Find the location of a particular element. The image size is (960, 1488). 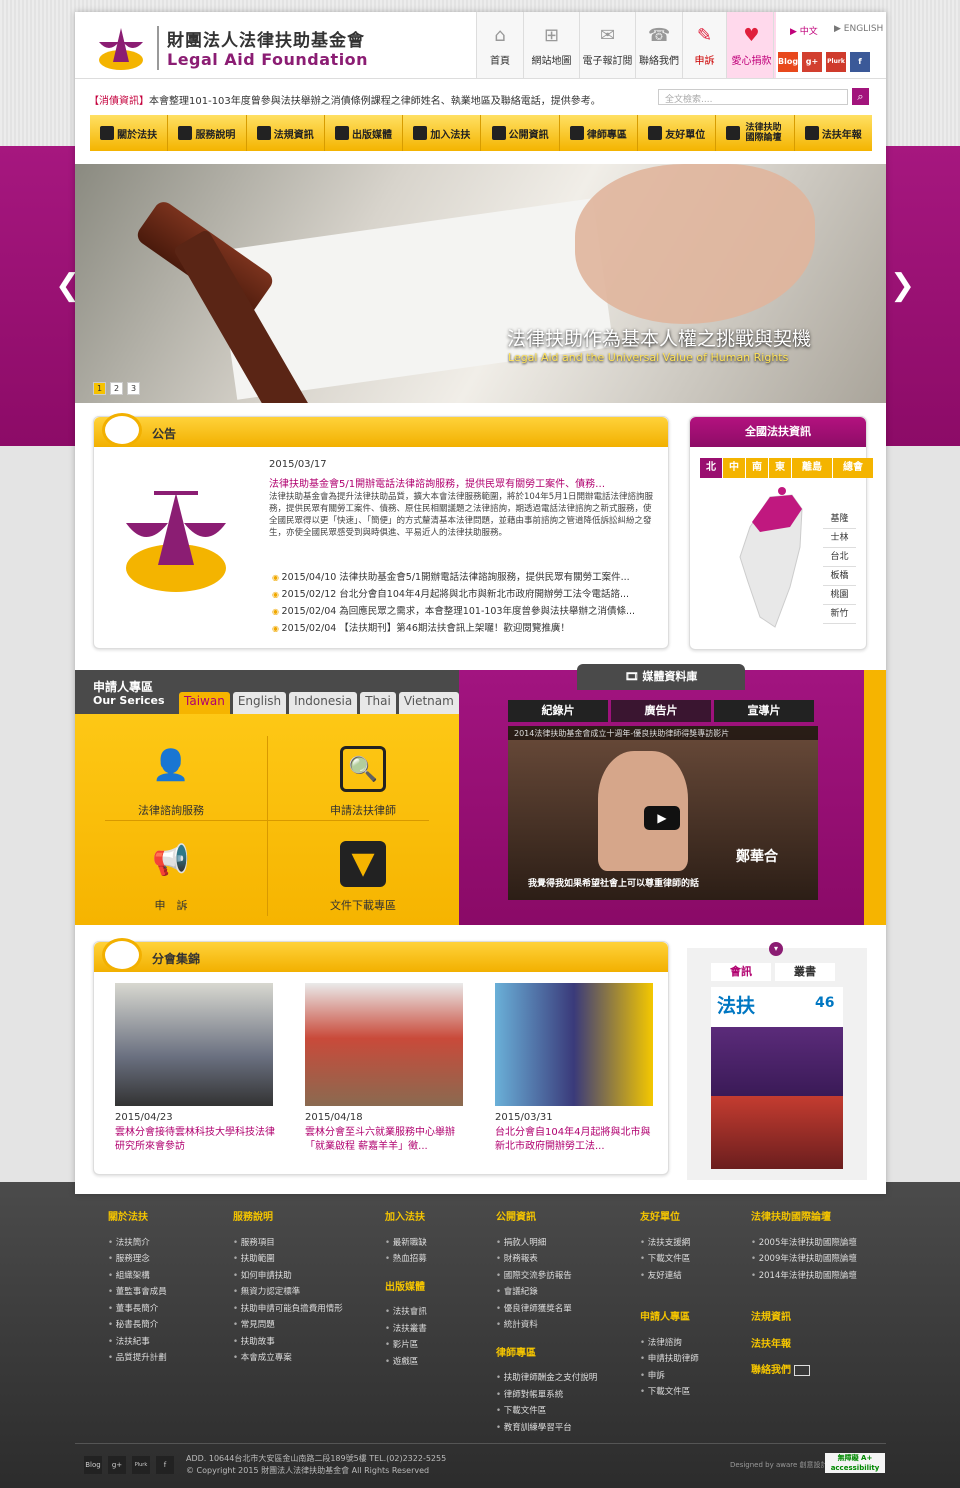

footer-link: 最新職缺 is located at coordinates (406, 1243).